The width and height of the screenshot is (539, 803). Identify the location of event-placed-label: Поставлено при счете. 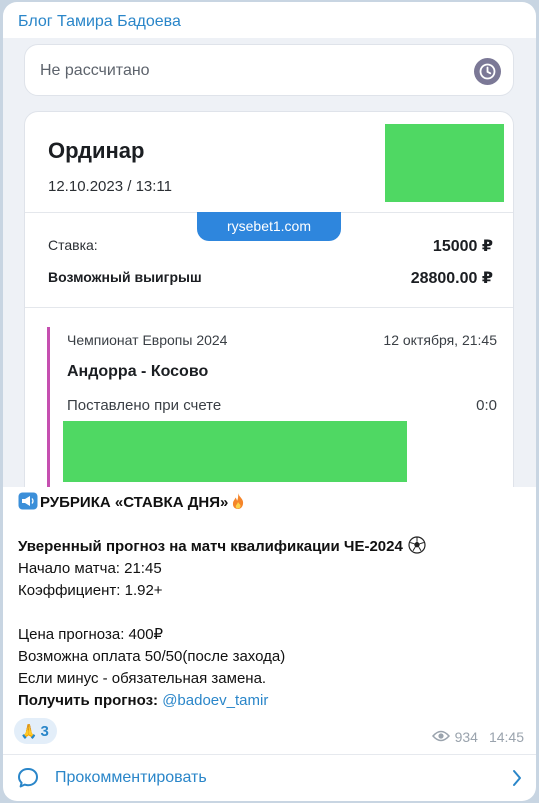
(144, 405).